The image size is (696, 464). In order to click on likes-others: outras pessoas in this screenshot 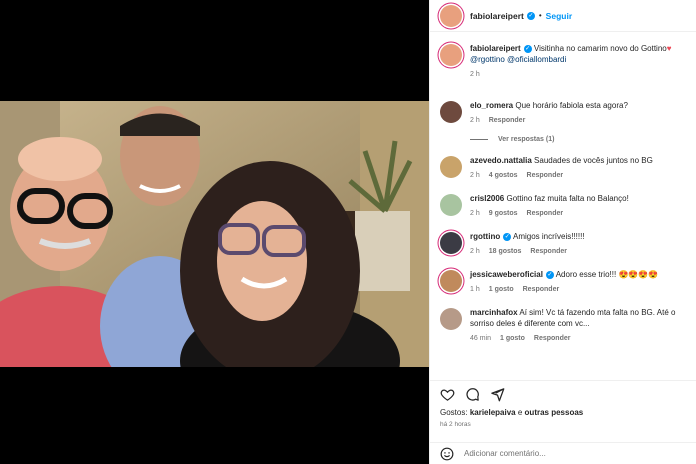, I will do `click(554, 412)`.